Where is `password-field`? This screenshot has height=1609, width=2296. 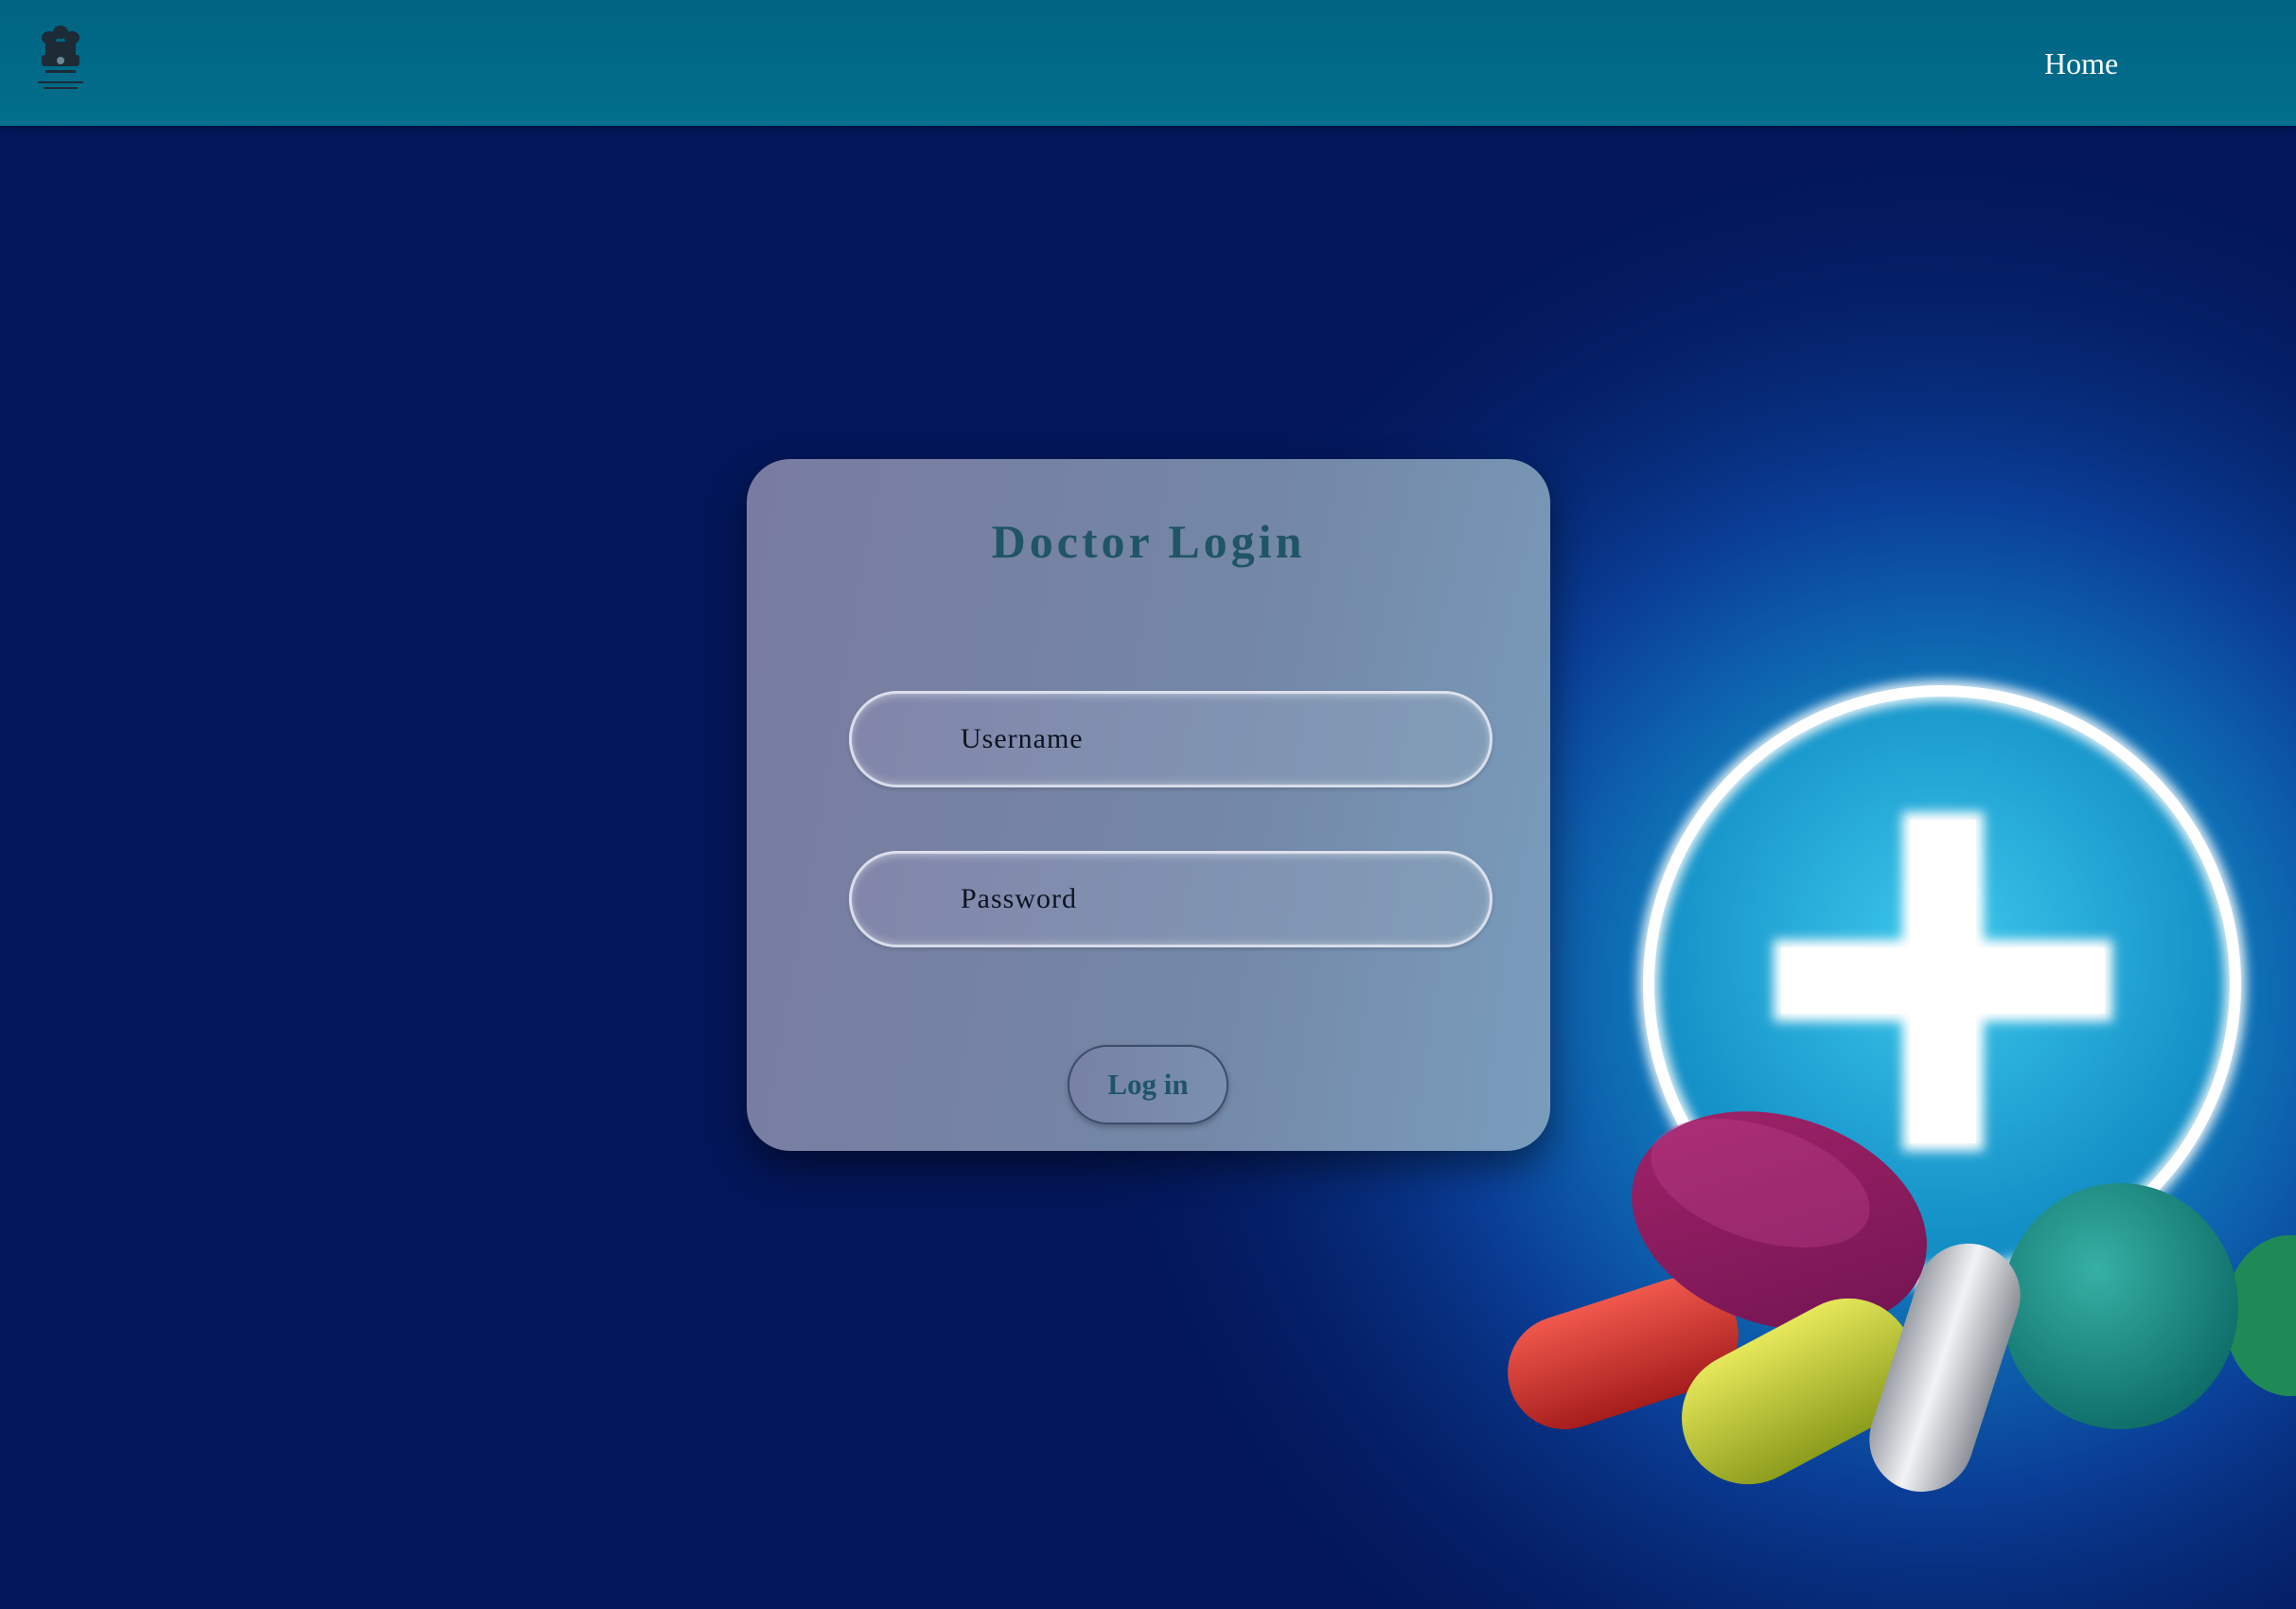 password-field is located at coordinates (1170, 899).